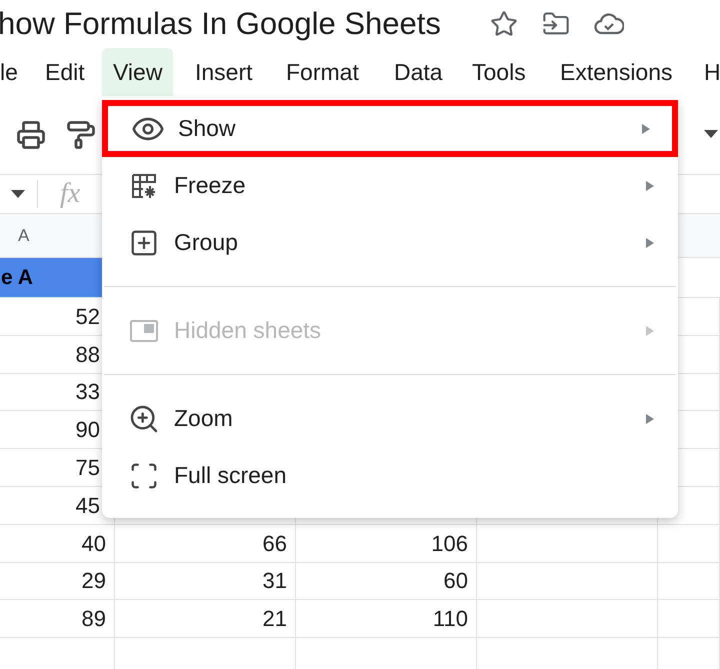 This screenshot has height=669, width=720. Describe the element at coordinates (94, 619) in the screenshot. I see `table-cell-text: 89` at that location.